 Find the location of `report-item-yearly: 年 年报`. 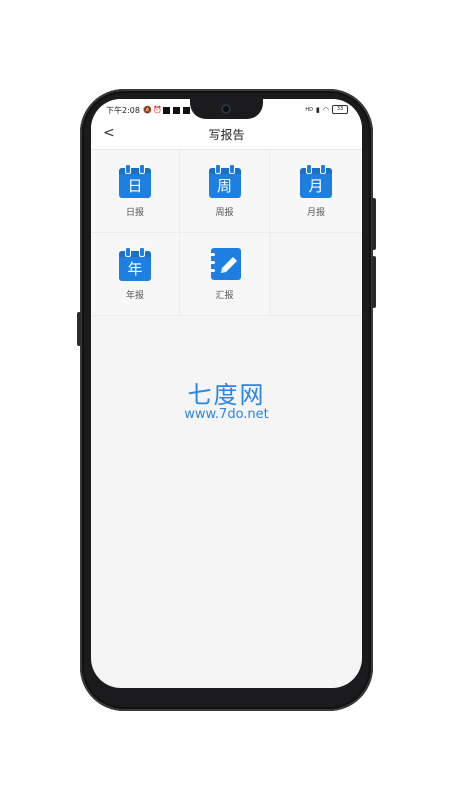

report-item-yearly: 年 年报 is located at coordinates (135, 274).